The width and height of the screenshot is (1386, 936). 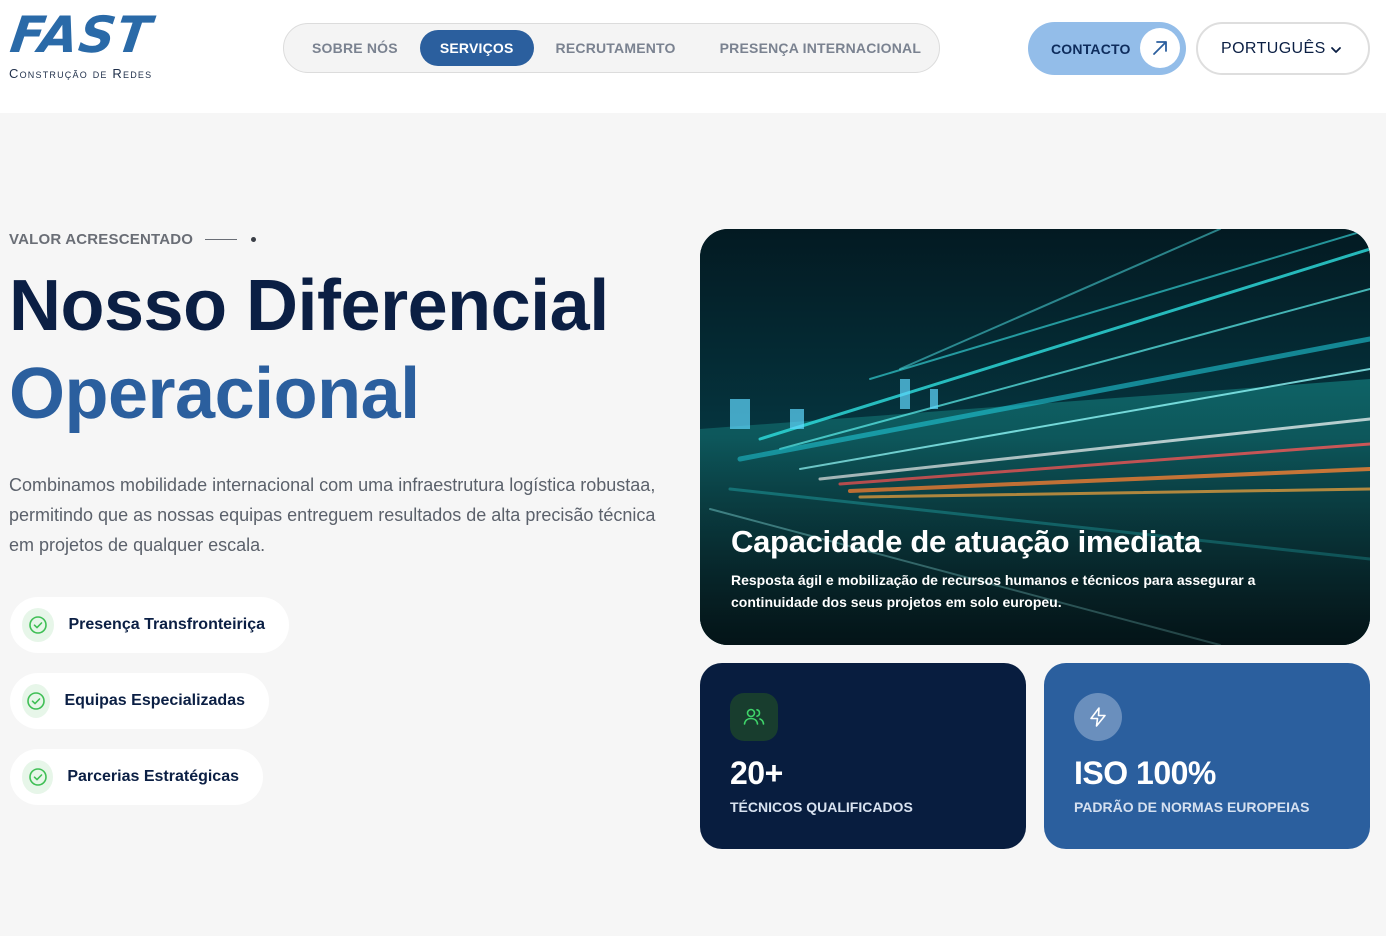 I want to click on language-label: PORTUGUÊS, so click(x=1273, y=48).